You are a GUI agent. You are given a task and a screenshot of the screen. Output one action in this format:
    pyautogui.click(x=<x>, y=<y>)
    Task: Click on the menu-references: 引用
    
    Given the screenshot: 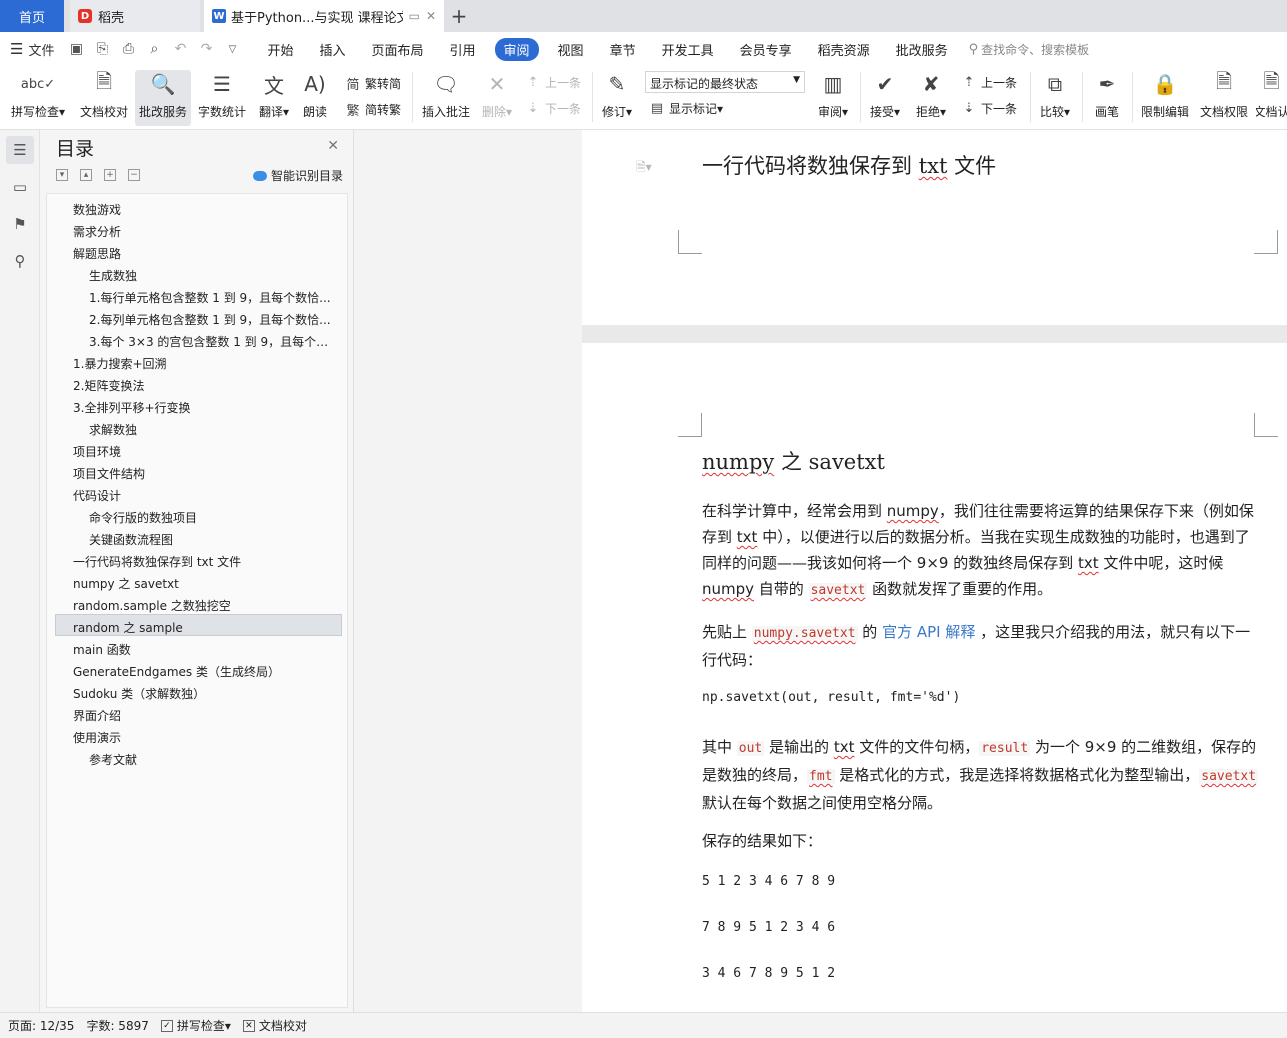 What is the action you would take?
    pyautogui.click(x=463, y=49)
    